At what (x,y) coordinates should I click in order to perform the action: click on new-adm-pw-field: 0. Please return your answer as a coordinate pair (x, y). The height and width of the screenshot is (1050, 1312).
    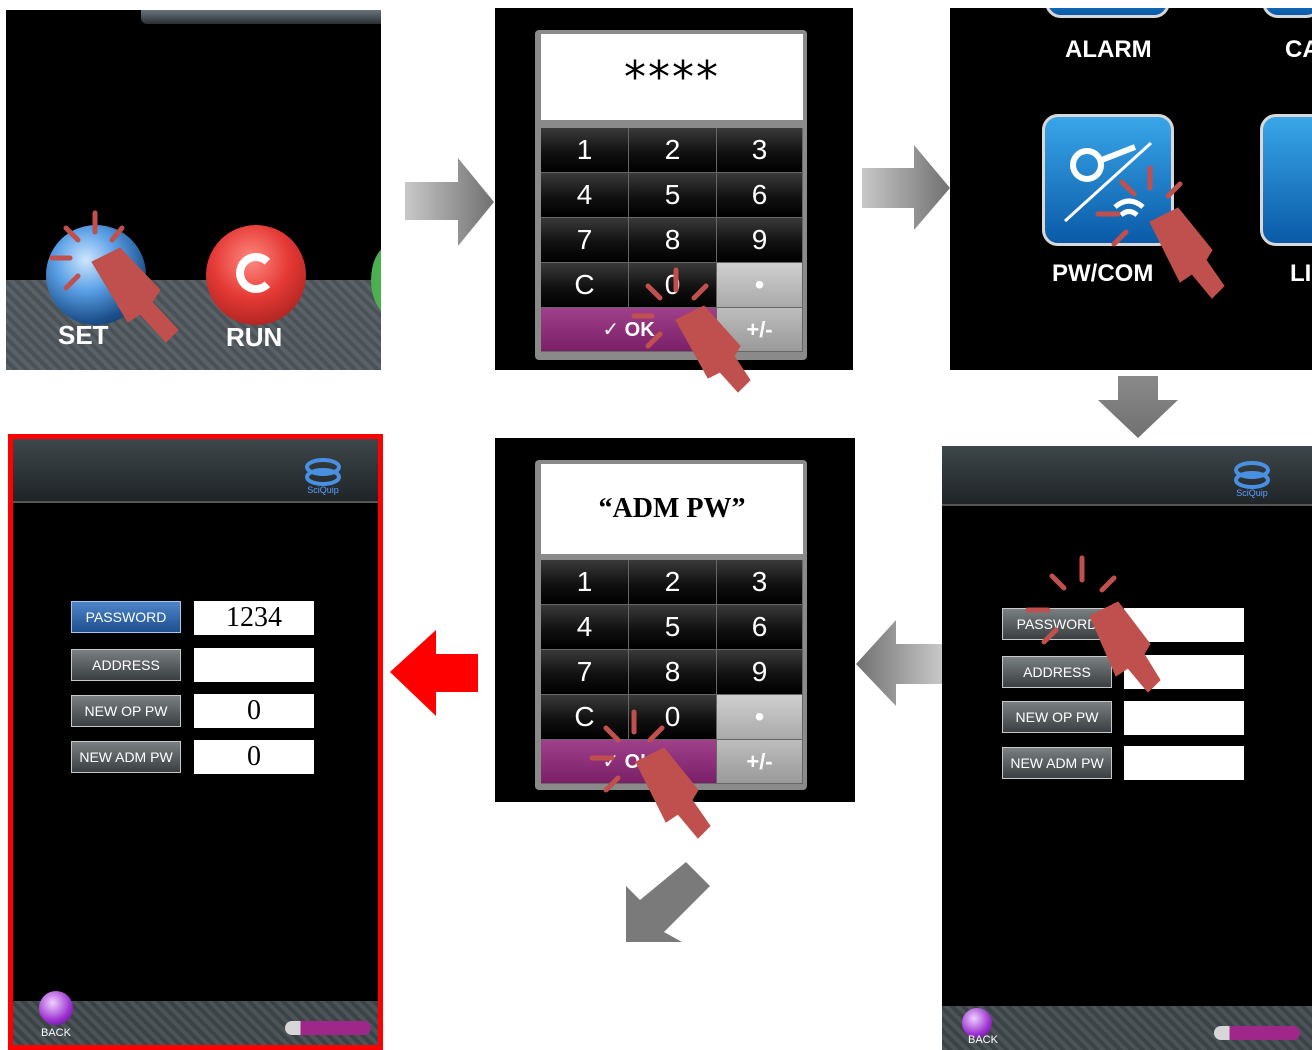
    Looking at the image, I should click on (254, 757).